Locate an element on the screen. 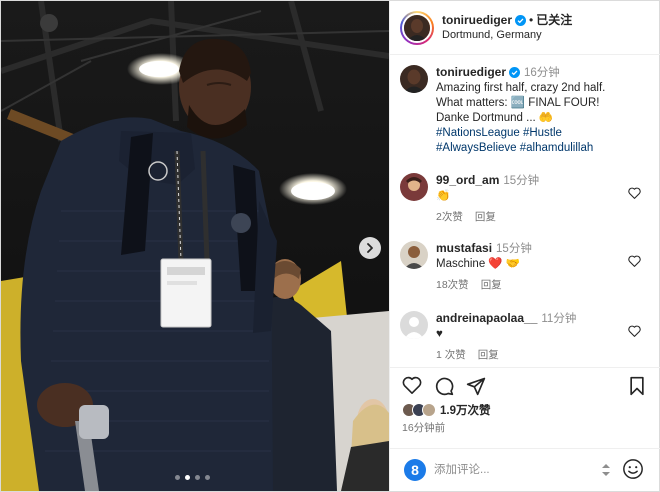 The width and height of the screenshot is (660, 492). comment-item: 99_ord_am 15分钟 👏 2次赞 回复 is located at coordinates (527, 203).